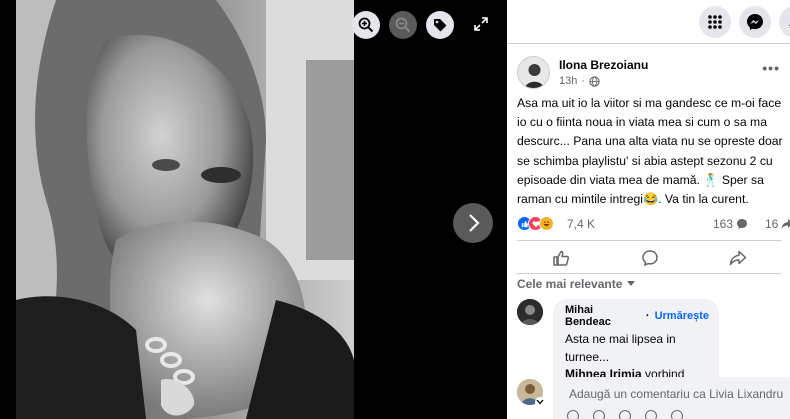 The image size is (790, 419). I want to click on next-photo-button, so click(473, 223).